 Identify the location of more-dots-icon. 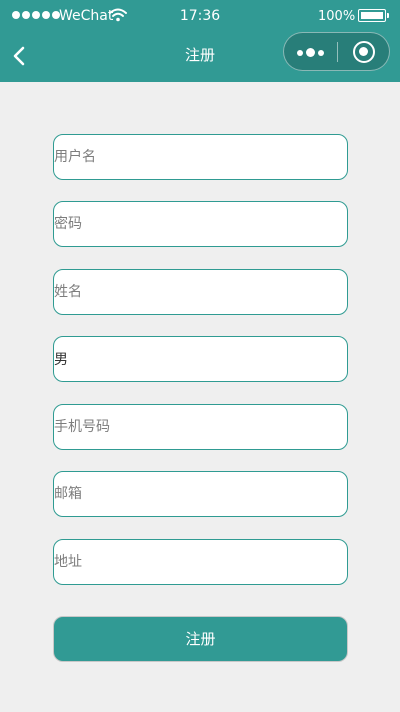
(310, 52).